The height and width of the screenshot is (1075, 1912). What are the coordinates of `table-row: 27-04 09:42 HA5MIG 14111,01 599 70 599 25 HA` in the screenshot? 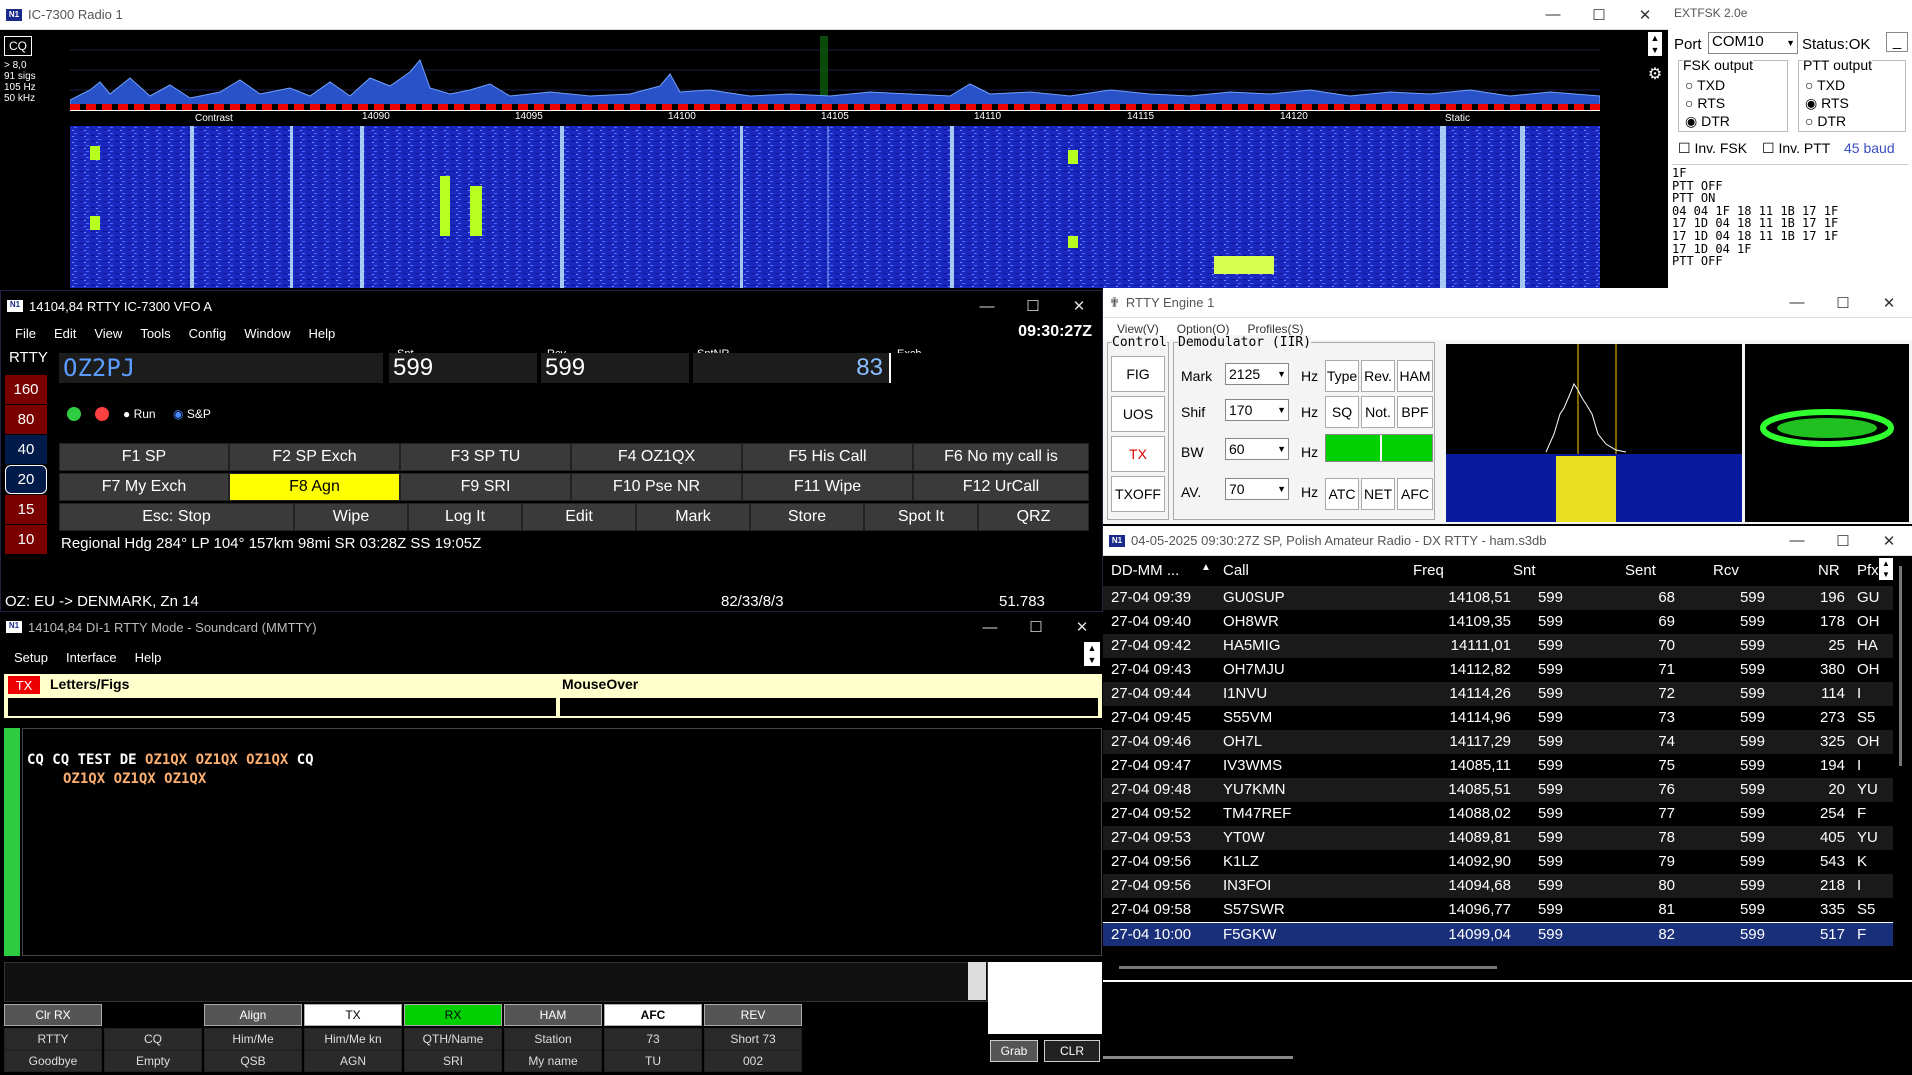 It's located at (1498, 646).